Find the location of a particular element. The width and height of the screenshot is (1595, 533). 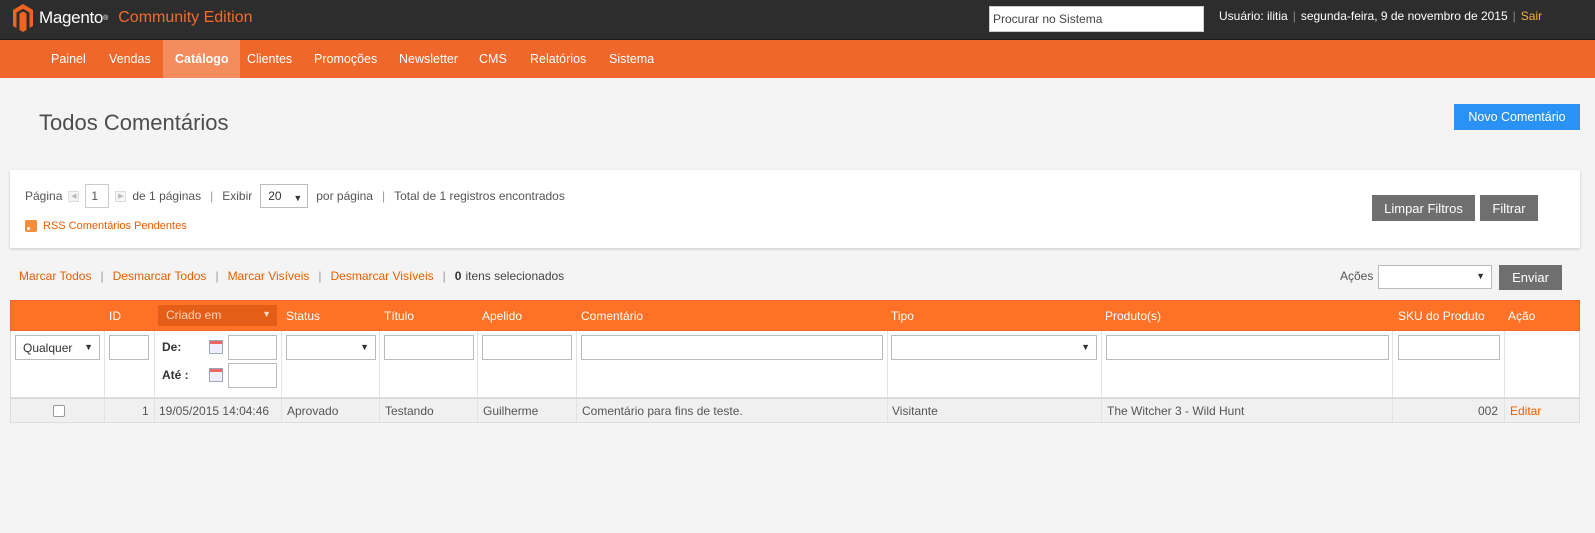

rss-link: RSS Comentários Pendentes is located at coordinates (106, 226).